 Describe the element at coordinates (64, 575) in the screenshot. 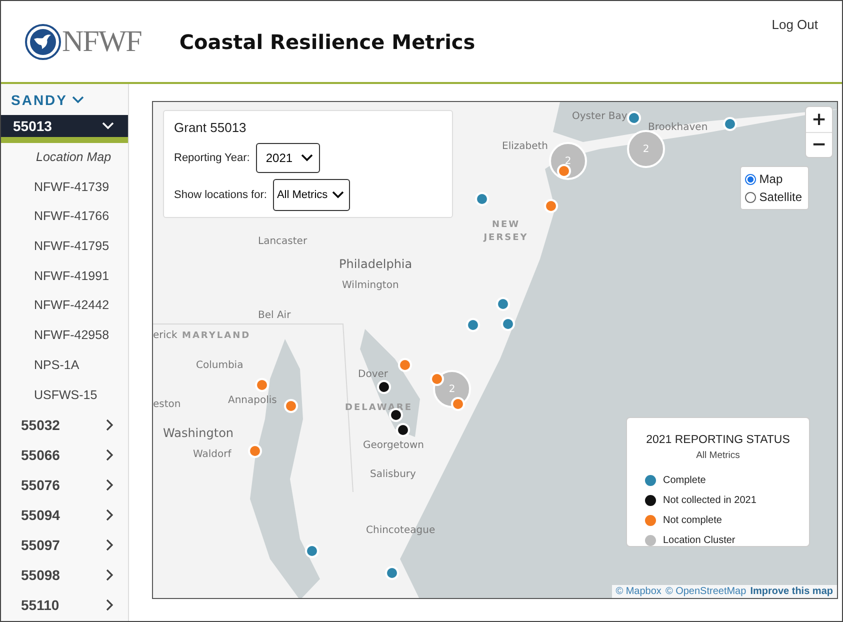

I see `grant-item: 55098` at that location.